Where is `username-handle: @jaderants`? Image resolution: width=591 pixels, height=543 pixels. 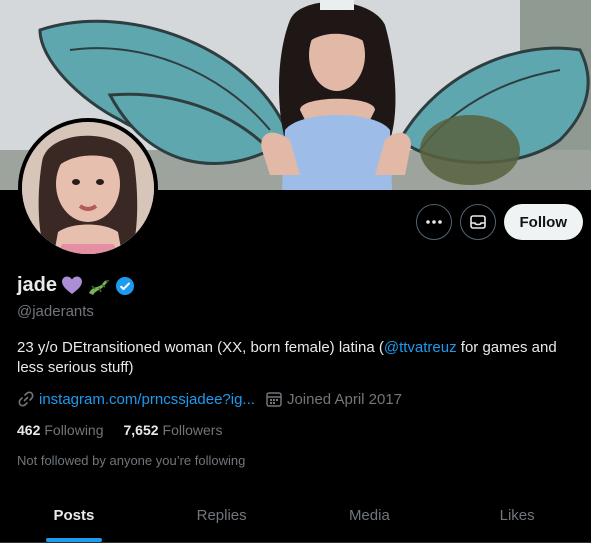
username-handle: @jaderants is located at coordinates (55, 311).